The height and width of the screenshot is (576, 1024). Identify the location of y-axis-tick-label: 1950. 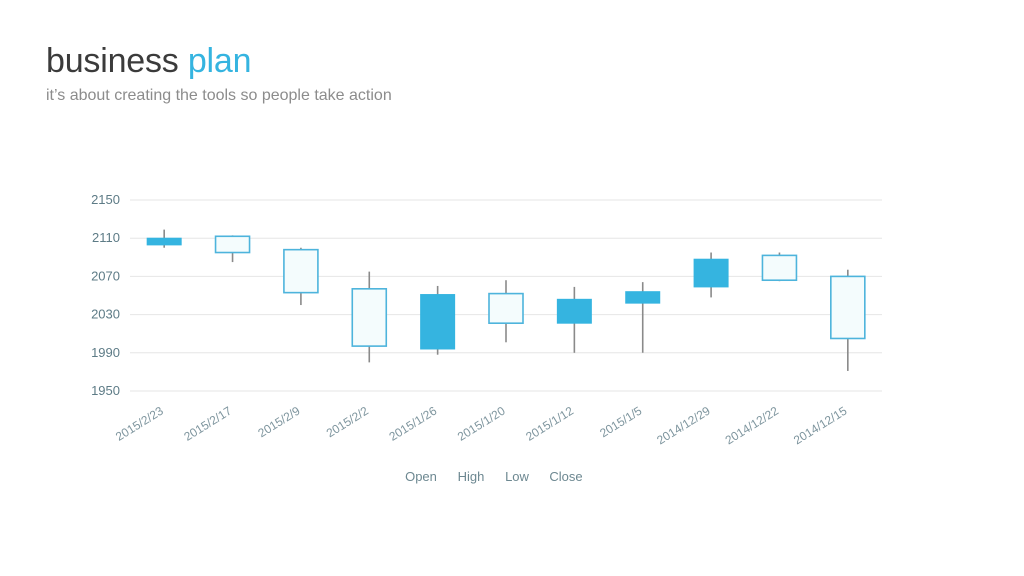
(105, 390).